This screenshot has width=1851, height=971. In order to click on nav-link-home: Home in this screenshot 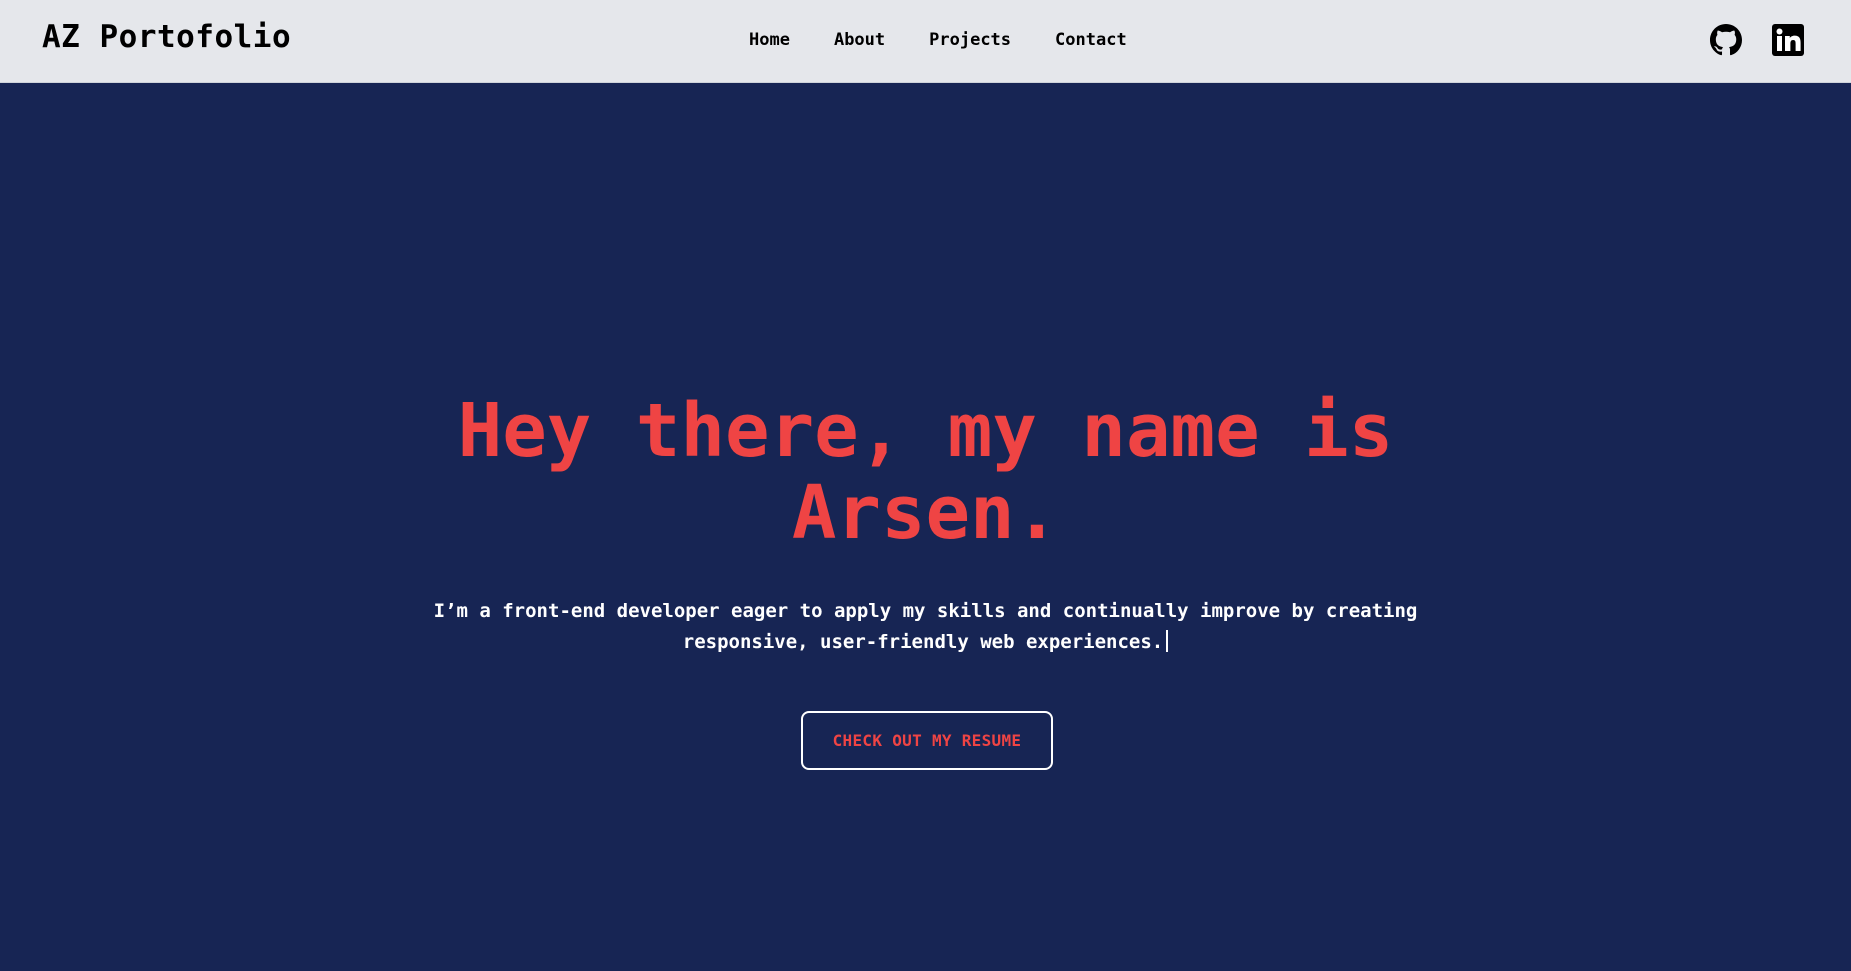, I will do `click(769, 40)`.